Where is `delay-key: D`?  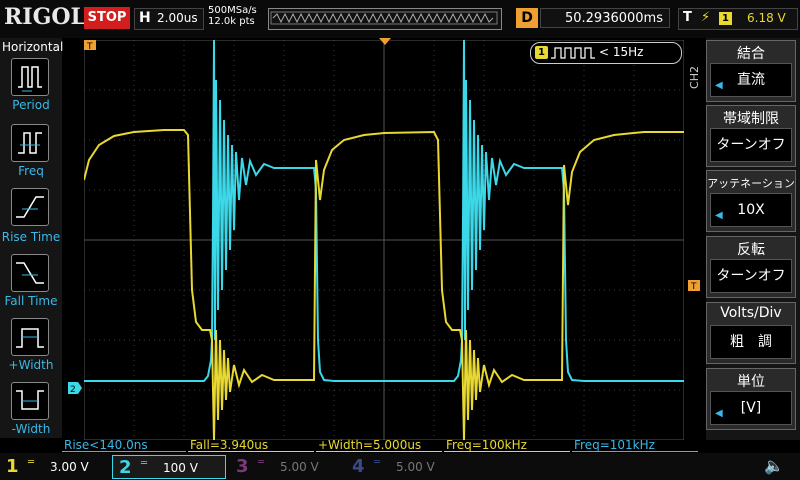
delay-key: D is located at coordinates (527, 18).